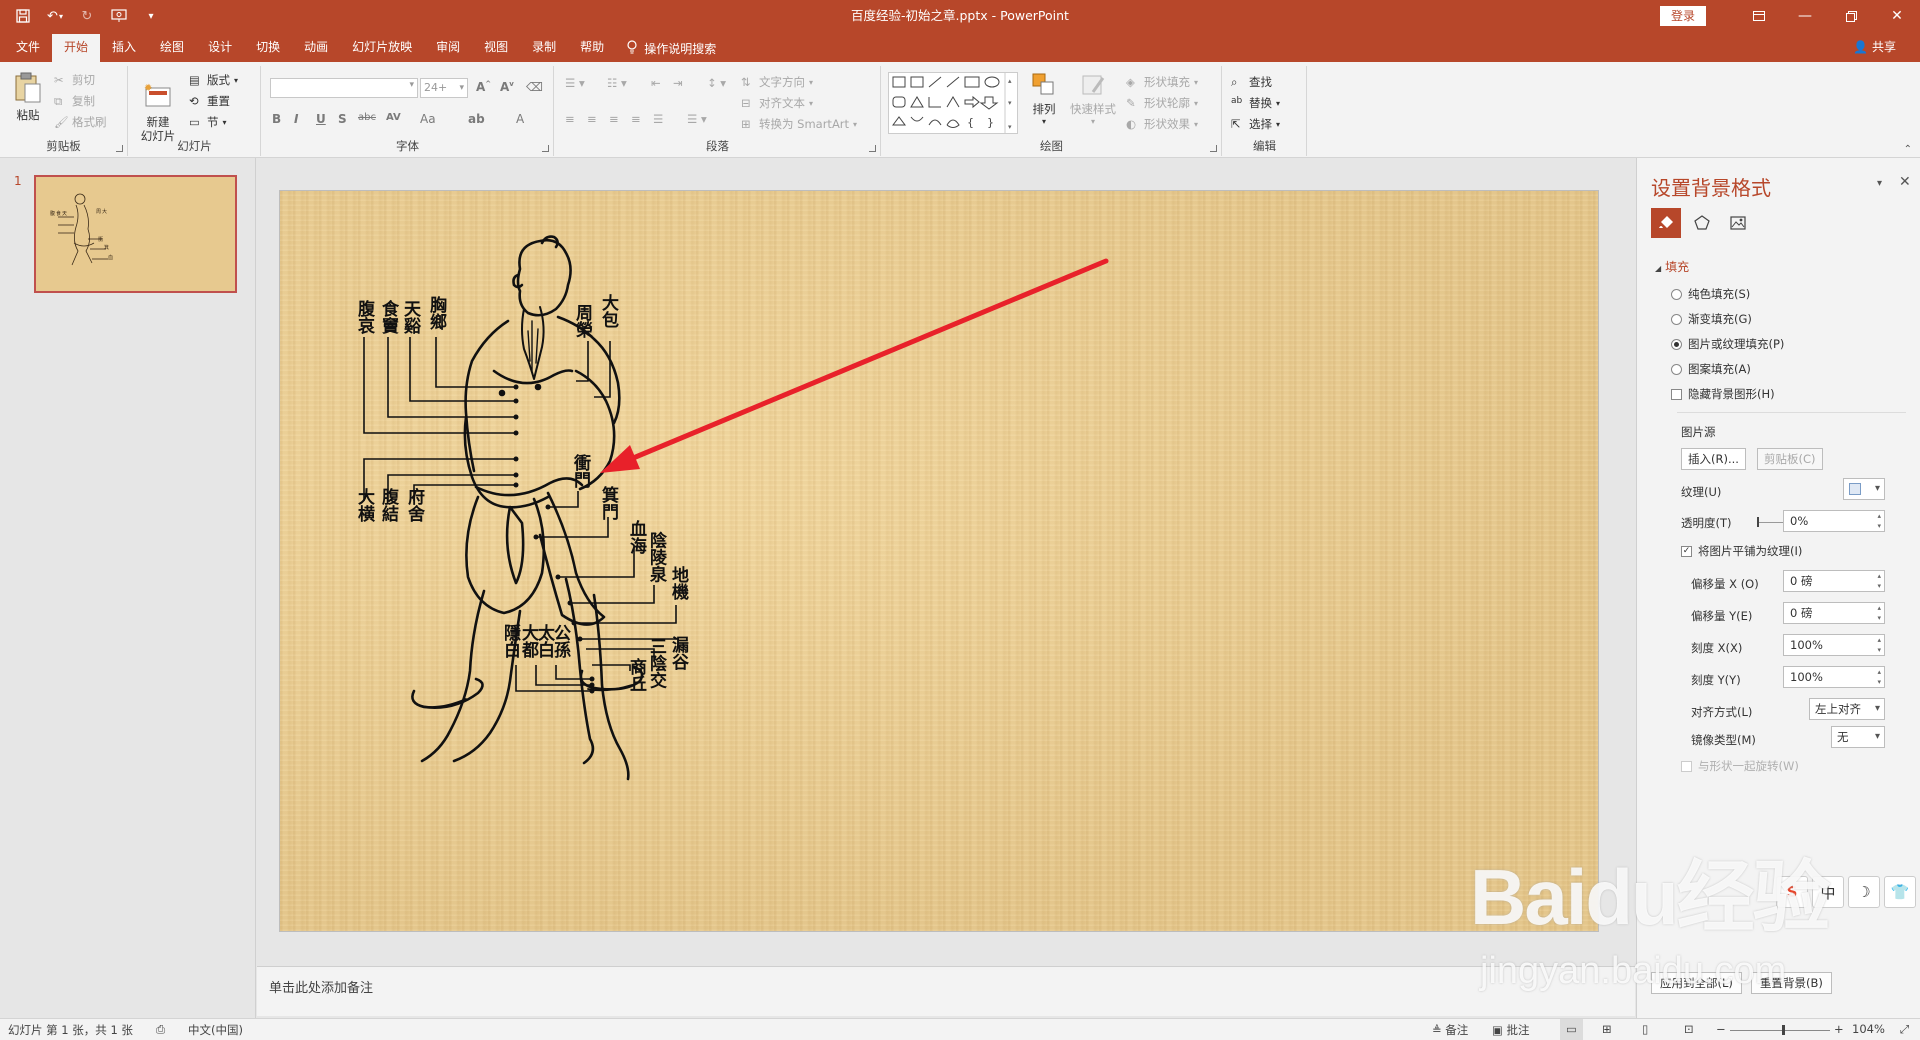  What do you see at coordinates (1864, 892) in the screenshot?
I see `moon-icon: ☽` at bounding box center [1864, 892].